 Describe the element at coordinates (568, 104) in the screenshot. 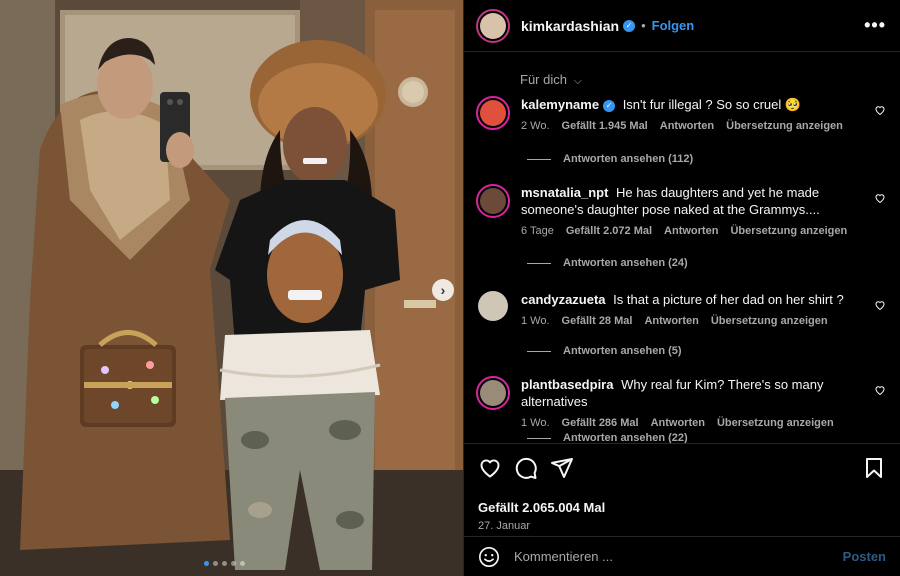

I see `commenter-username: kalemyname ✓` at that location.